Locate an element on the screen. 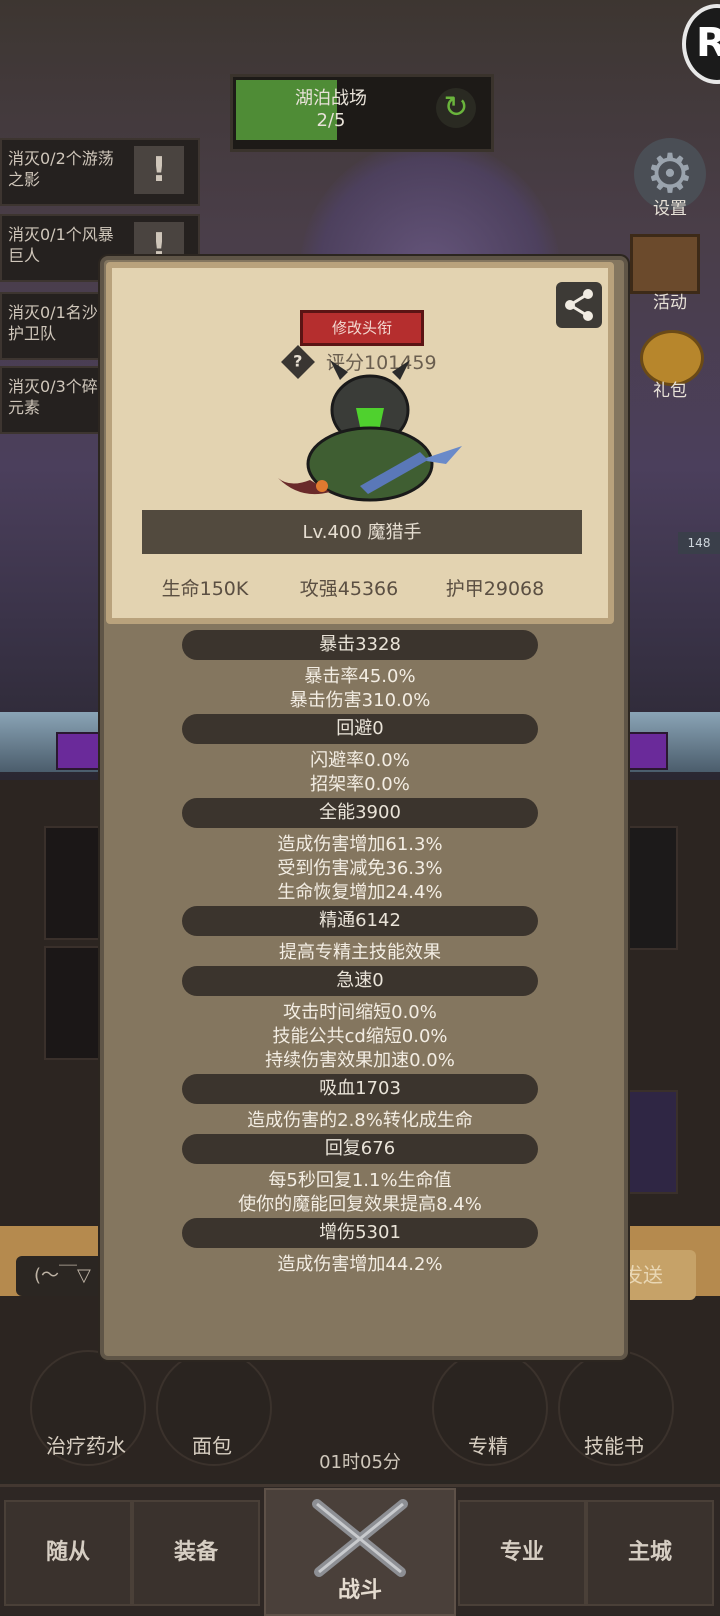 The height and width of the screenshot is (1616, 720). gift-label: 礼包 is located at coordinates (670, 391).